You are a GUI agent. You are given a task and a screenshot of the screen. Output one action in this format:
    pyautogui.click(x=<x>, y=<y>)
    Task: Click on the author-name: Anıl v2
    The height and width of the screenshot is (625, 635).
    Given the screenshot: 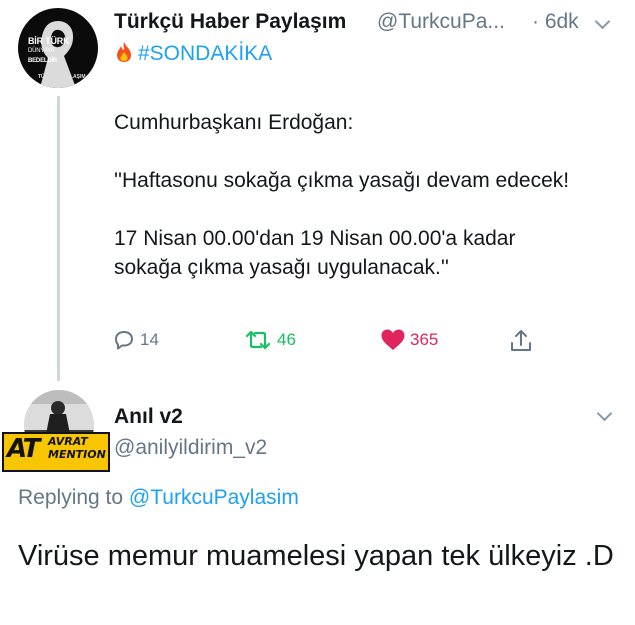 What is the action you would take?
    pyautogui.click(x=148, y=417)
    